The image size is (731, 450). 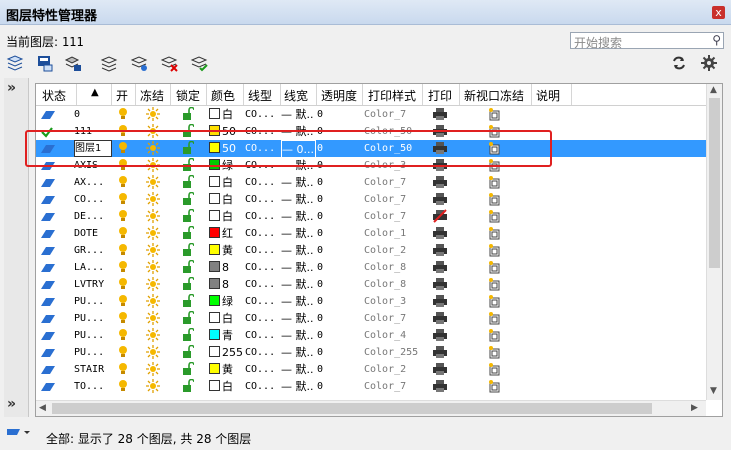 What do you see at coordinates (92, 369) in the screenshot?
I see `layer-name: STAIR` at bounding box center [92, 369].